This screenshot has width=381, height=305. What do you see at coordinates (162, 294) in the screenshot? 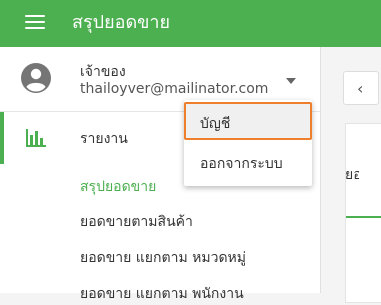
I see `sidebar-subitem-sales-by-employee: ยอดขาย แยกตาม พนักงาน` at bounding box center [162, 294].